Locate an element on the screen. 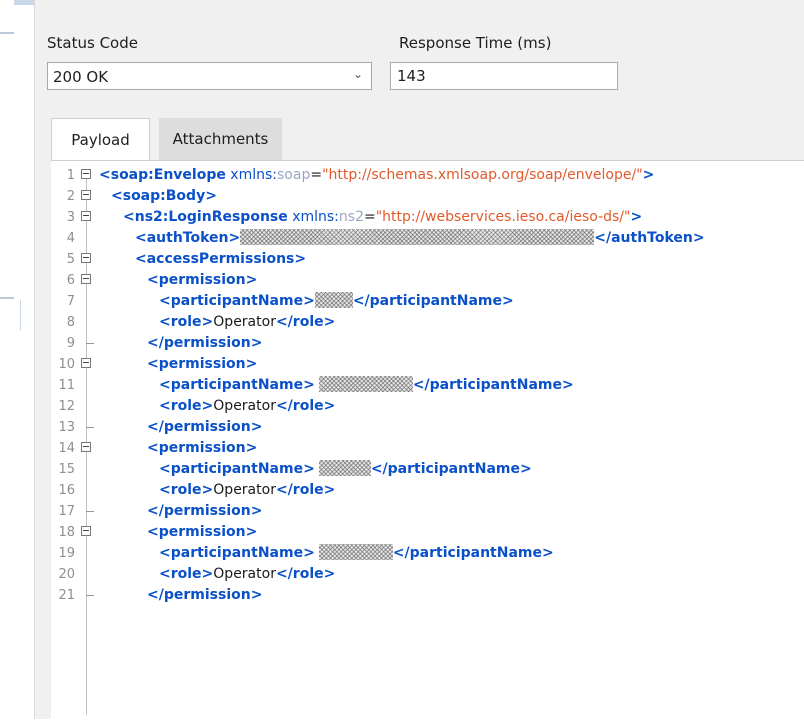 The width and height of the screenshot is (804, 720). line-number: 1 is located at coordinates (70, 175).